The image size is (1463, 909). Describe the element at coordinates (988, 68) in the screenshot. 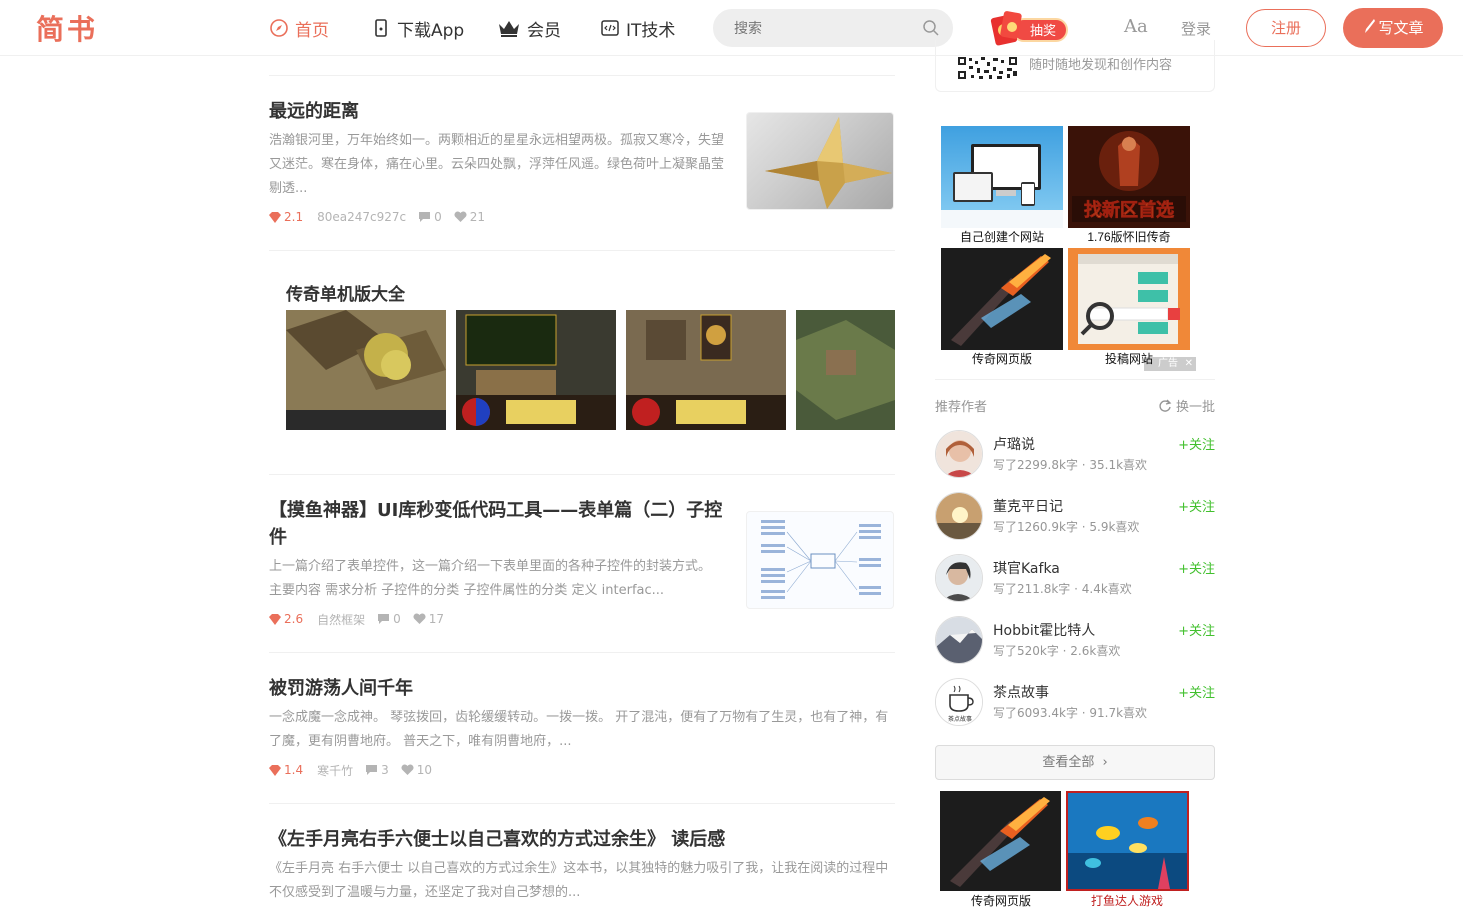

I see `qr-code-icon` at that location.